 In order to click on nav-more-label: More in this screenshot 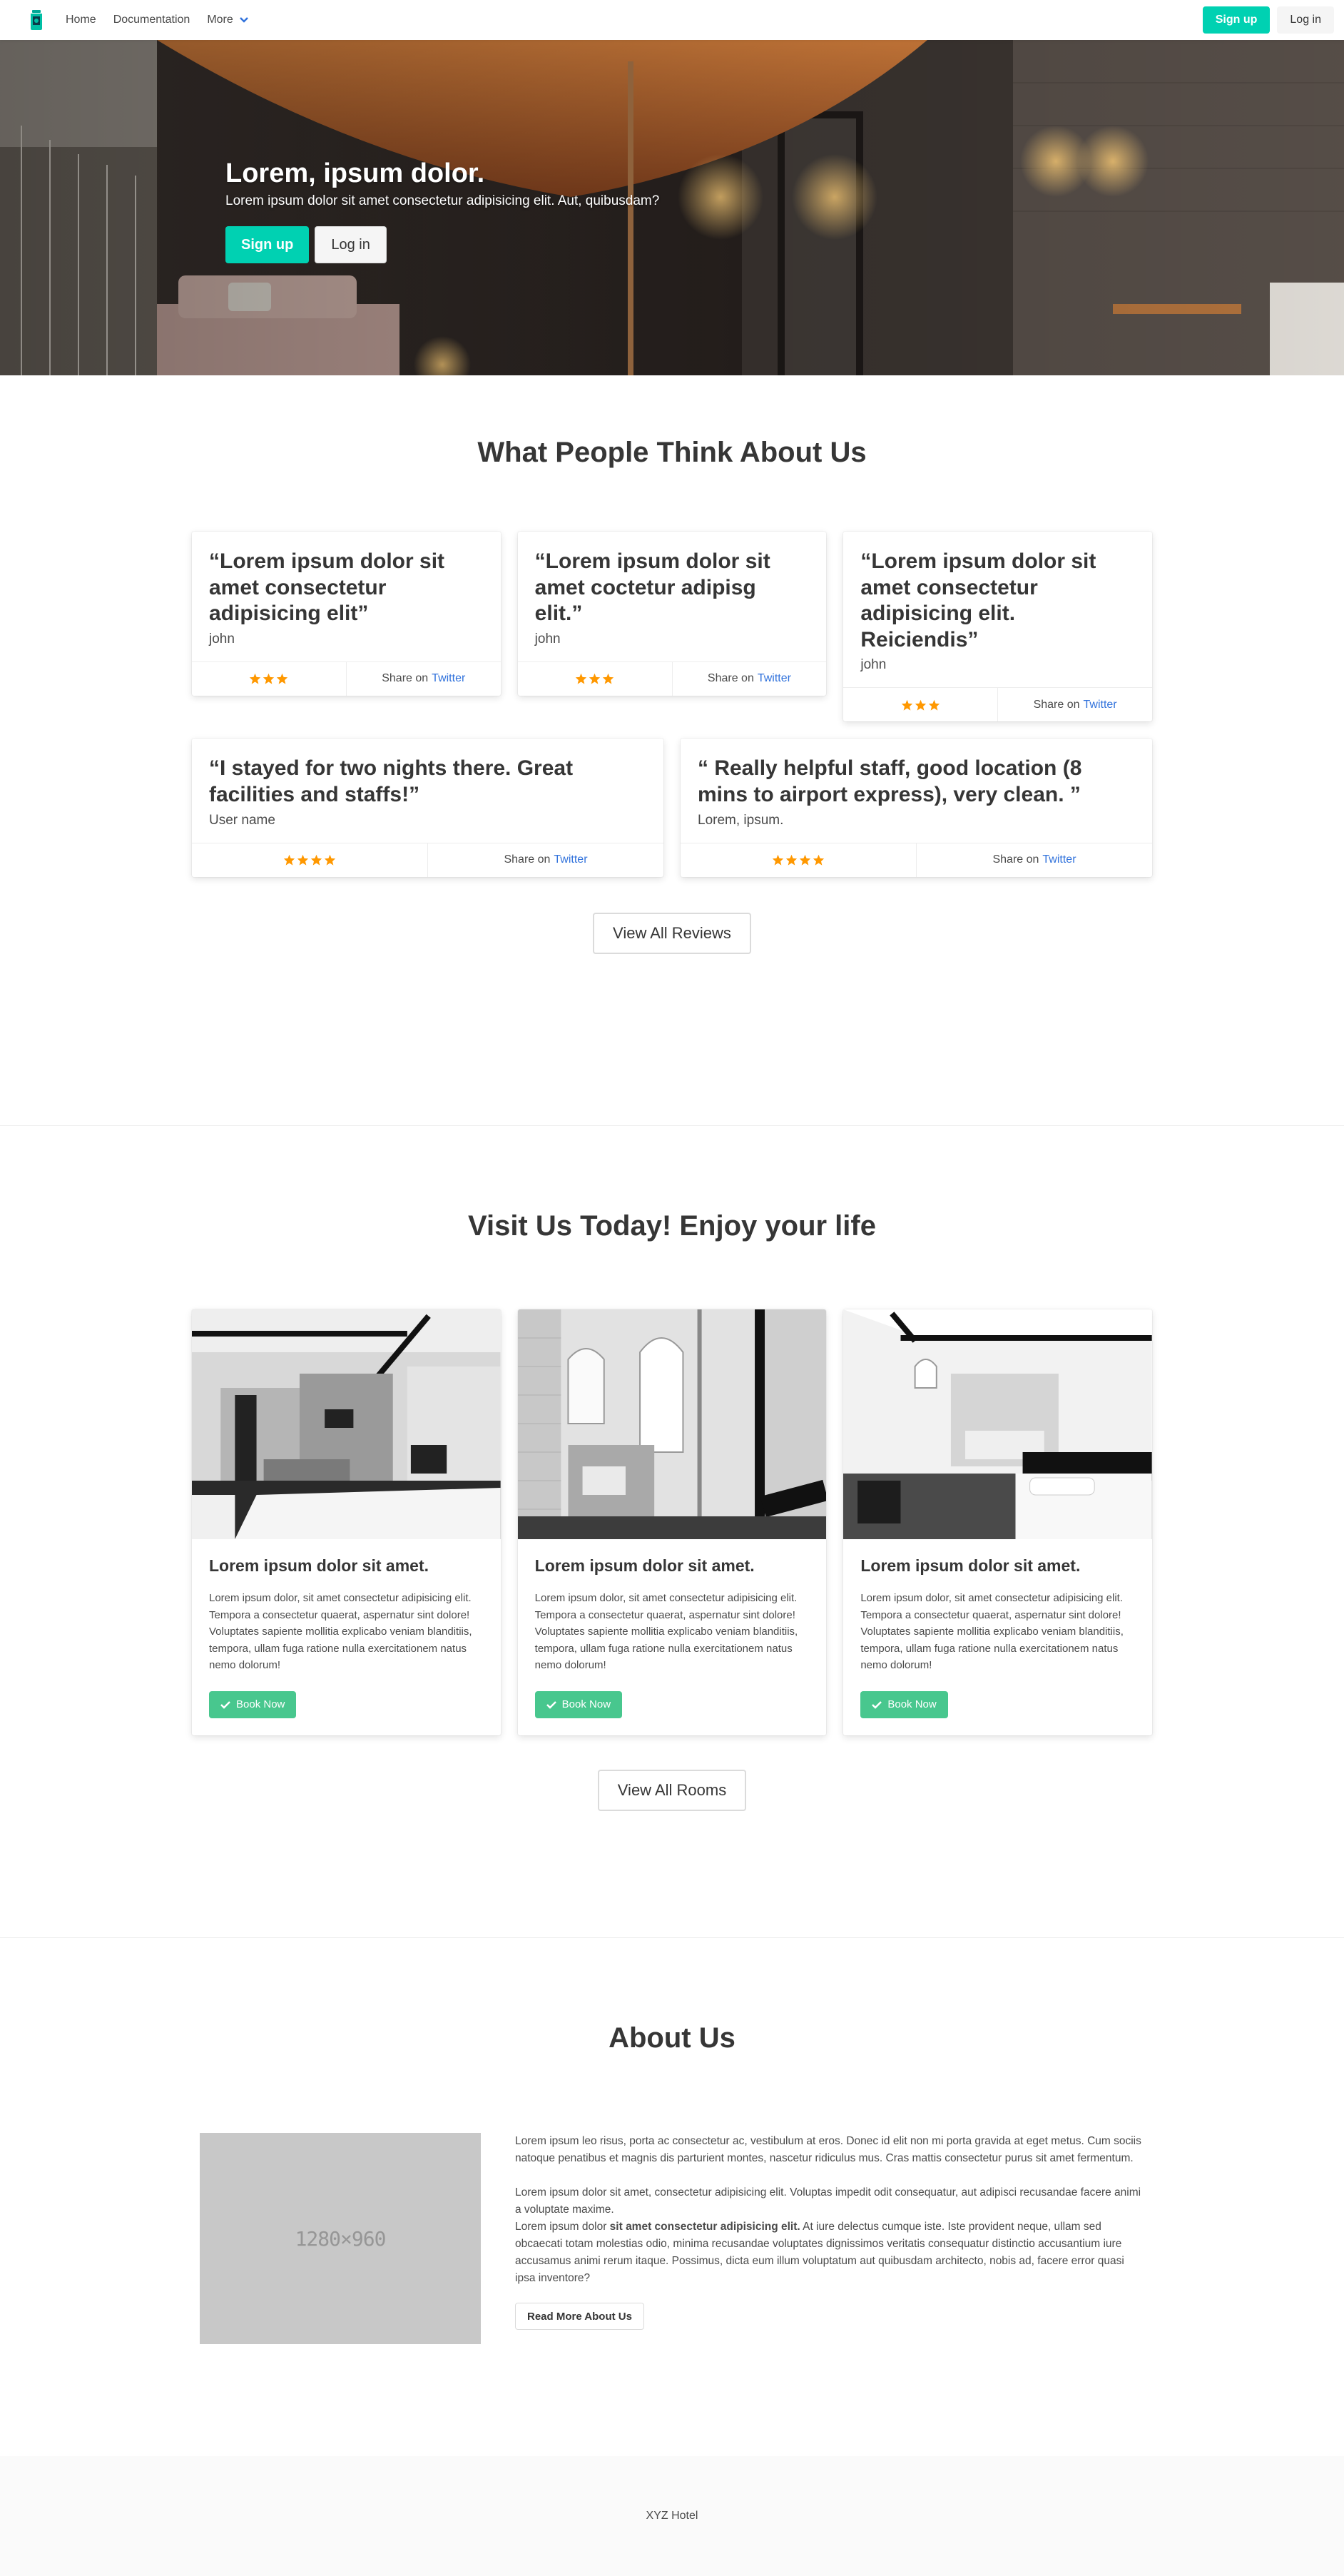, I will do `click(220, 20)`.